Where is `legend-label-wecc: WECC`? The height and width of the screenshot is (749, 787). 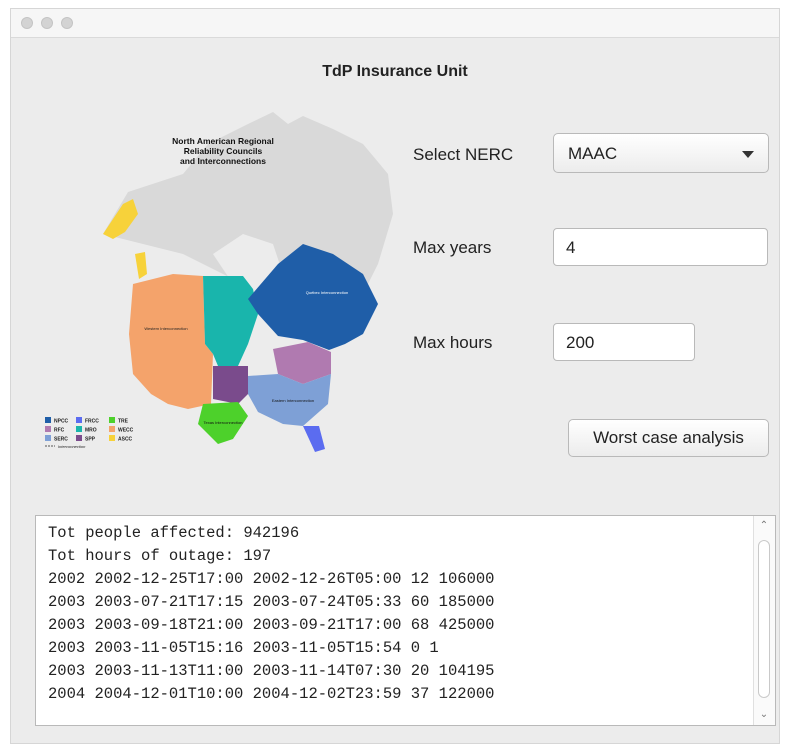 legend-label-wecc: WECC is located at coordinates (126, 431).